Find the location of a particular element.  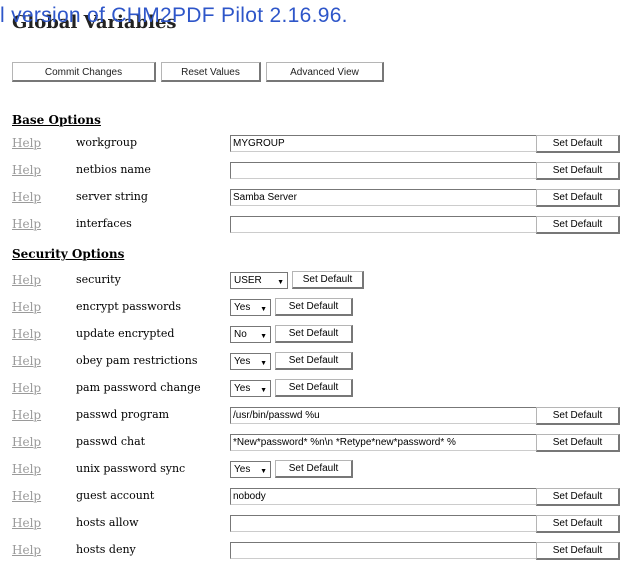

option-label: interfaces is located at coordinates (104, 223).